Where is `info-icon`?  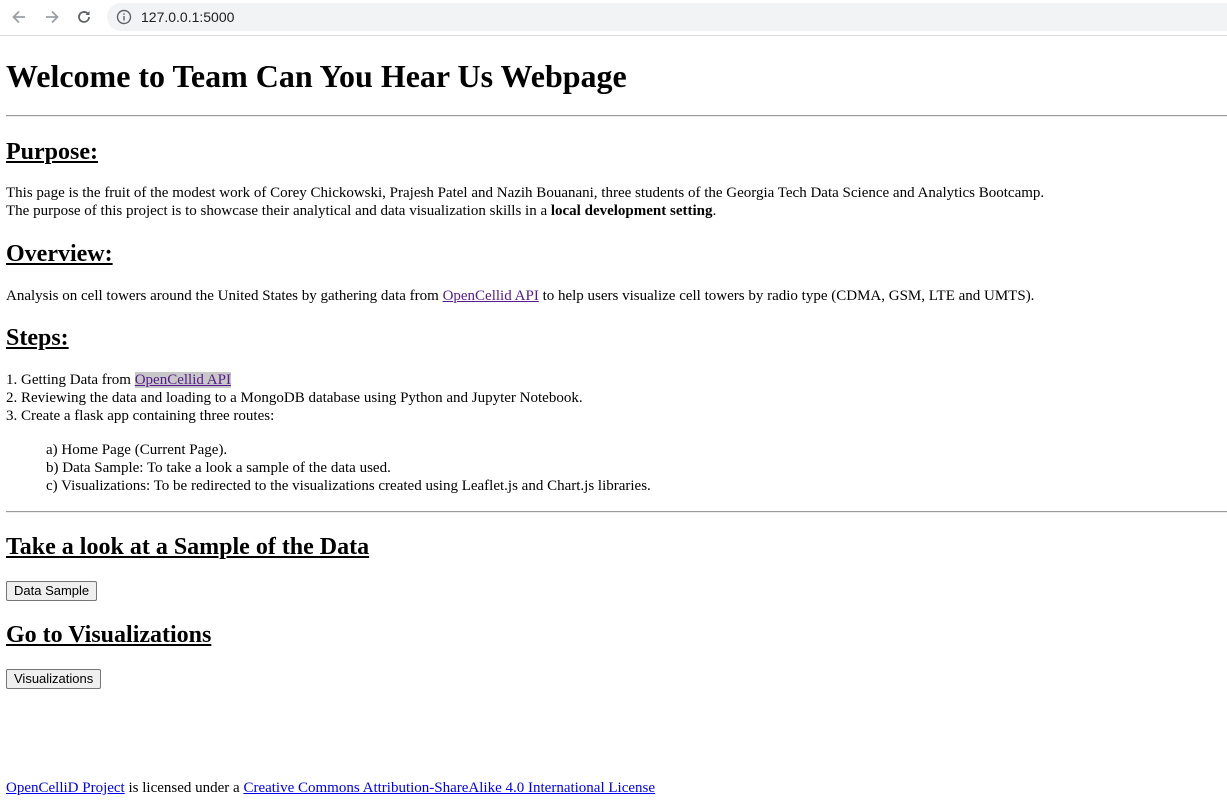
info-icon is located at coordinates (124, 17).